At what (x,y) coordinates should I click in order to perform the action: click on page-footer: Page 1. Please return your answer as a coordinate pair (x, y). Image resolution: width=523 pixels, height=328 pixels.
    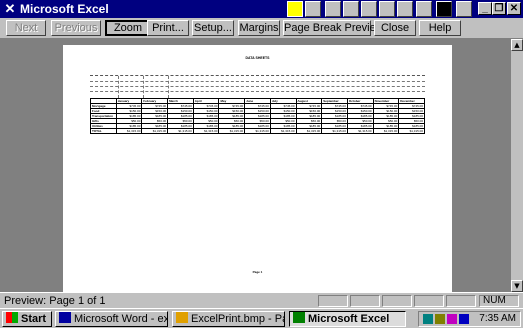
    Looking at the image, I should click on (257, 272).